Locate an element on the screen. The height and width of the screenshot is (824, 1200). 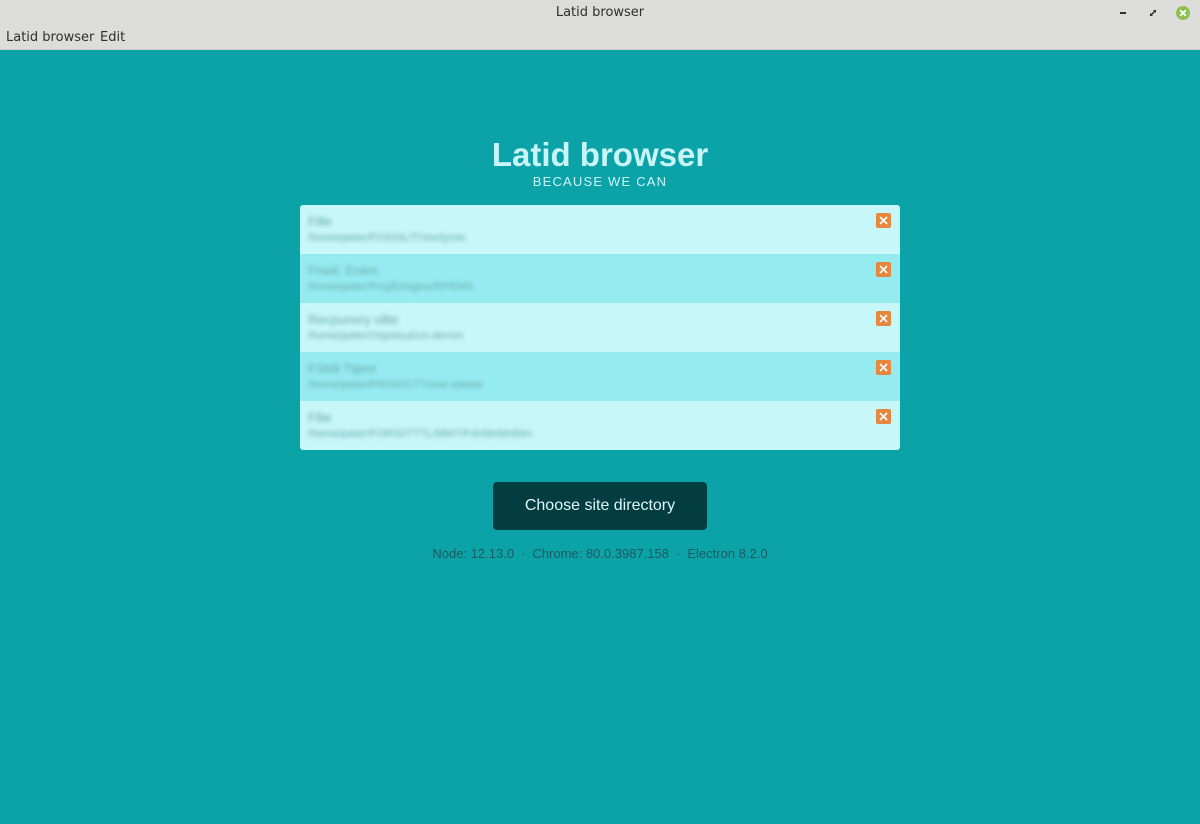
site-name: FStiill Ttjere is located at coordinates (342, 368).